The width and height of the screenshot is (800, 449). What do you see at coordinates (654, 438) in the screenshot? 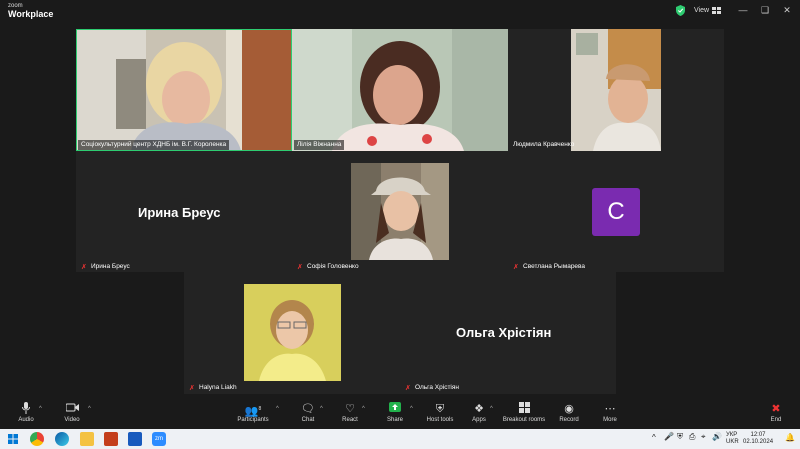
I see `tray-chevron-icon: ^` at bounding box center [654, 438].